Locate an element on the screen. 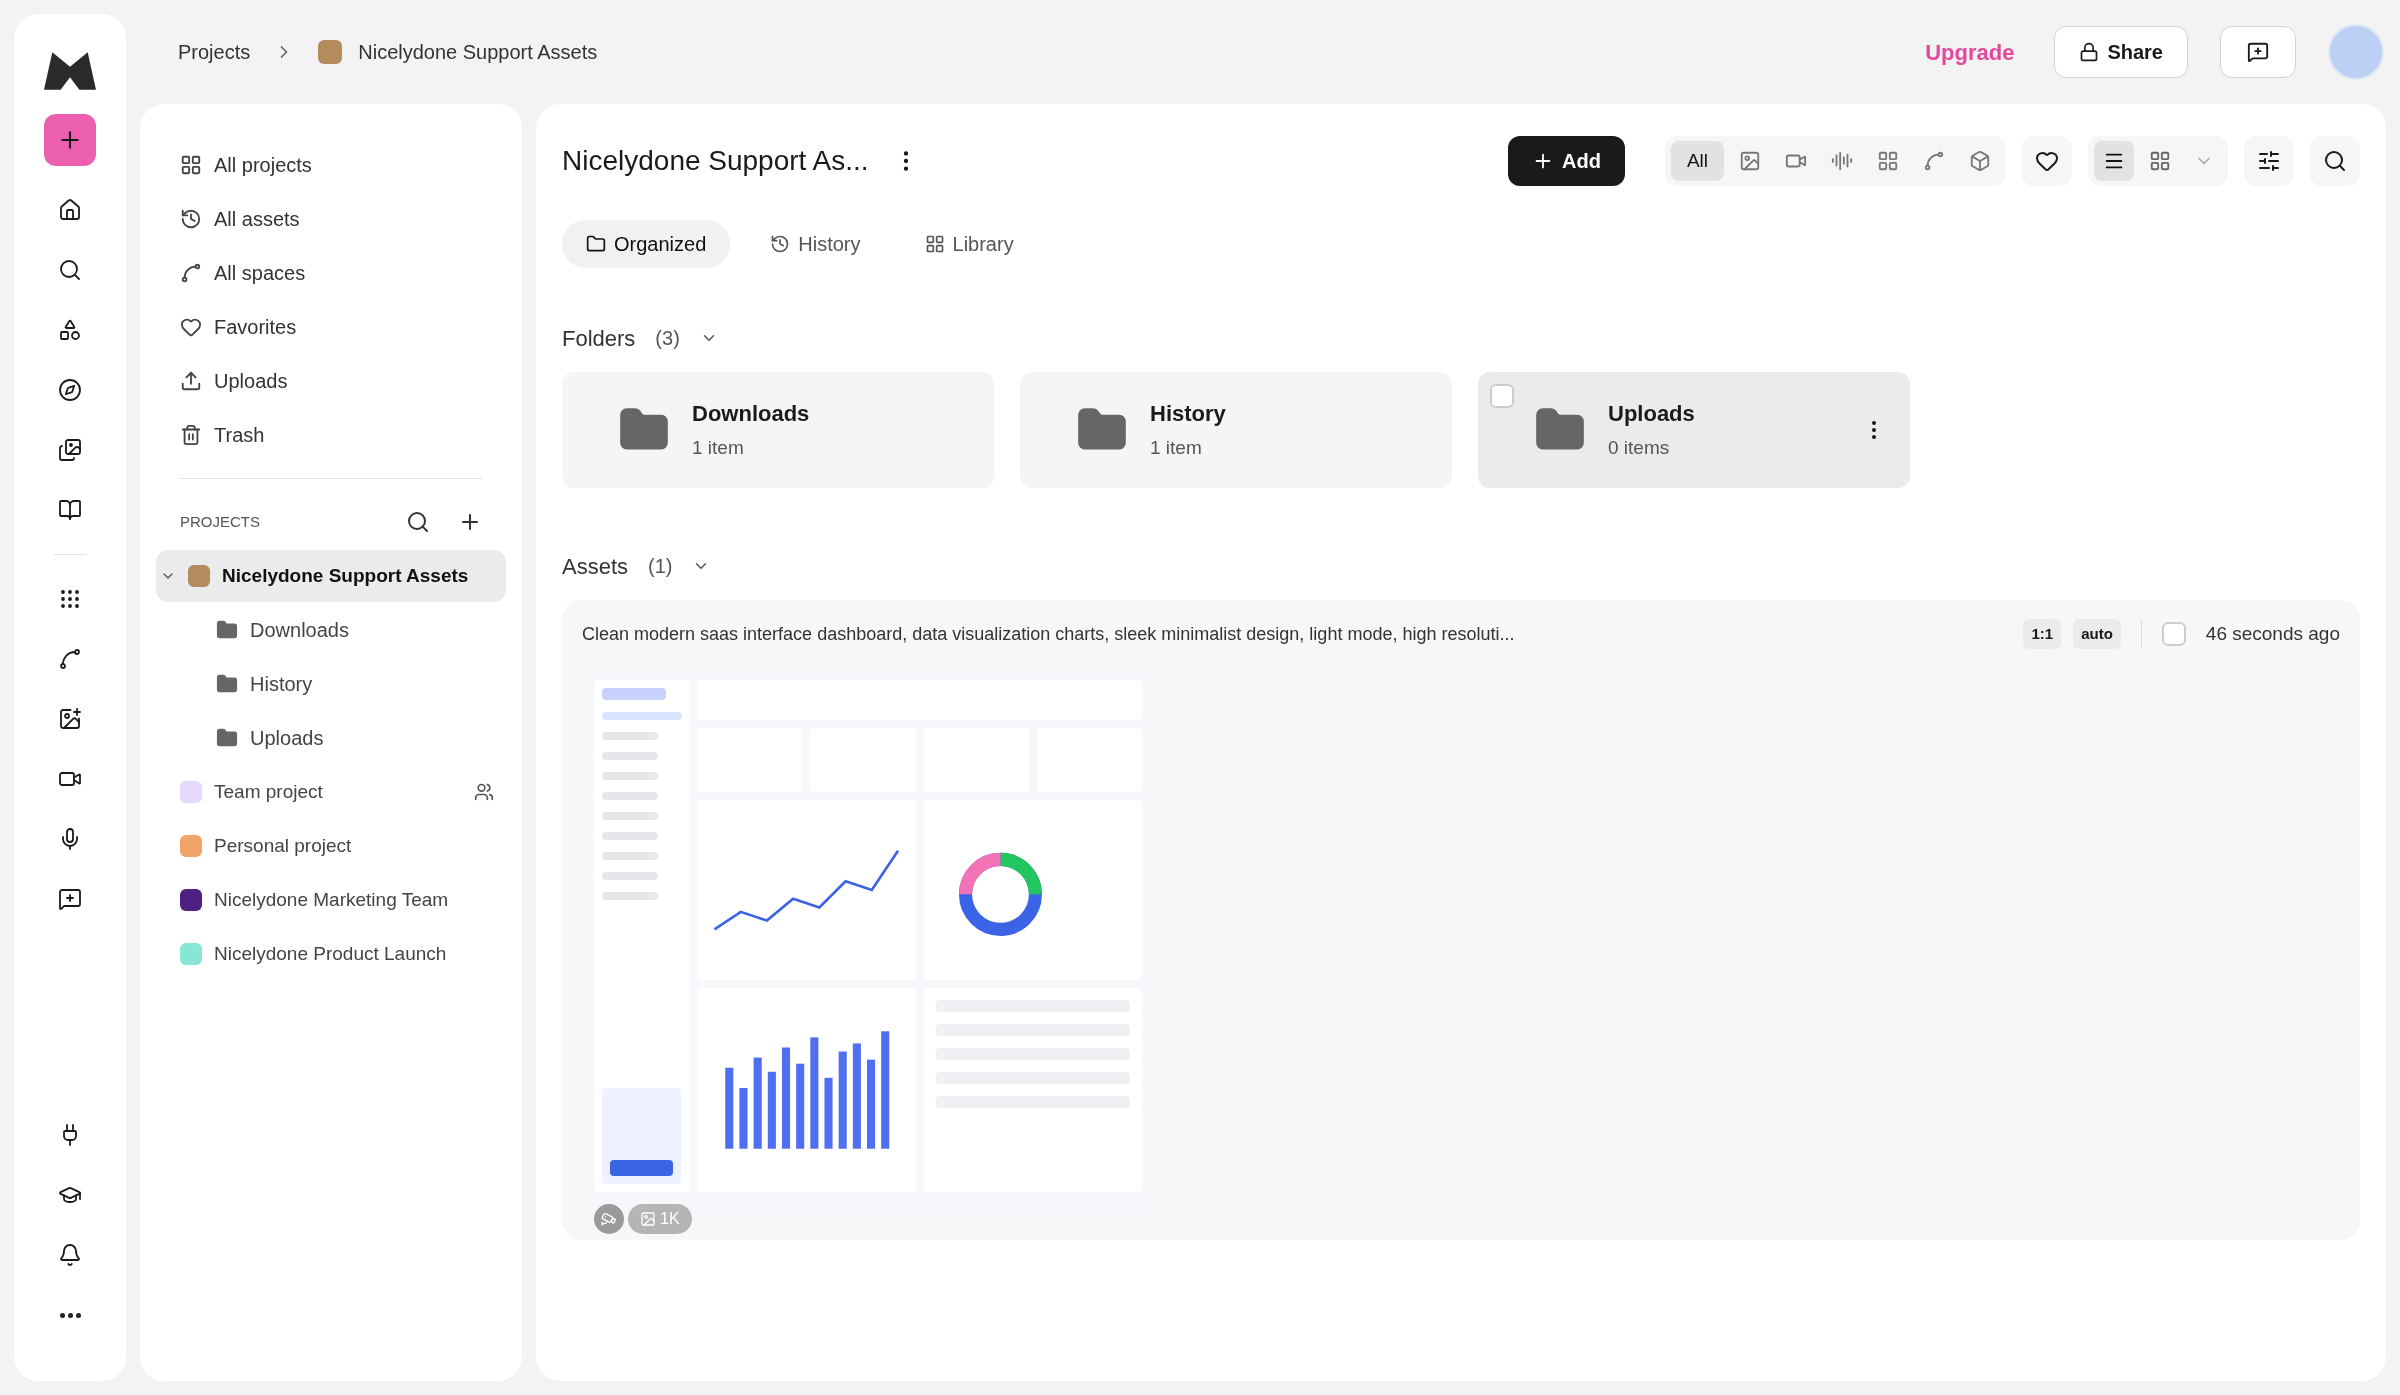 Image resolution: width=2400 pixels, height=1395 pixels. section-heading: Folders is located at coordinates (599, 338).